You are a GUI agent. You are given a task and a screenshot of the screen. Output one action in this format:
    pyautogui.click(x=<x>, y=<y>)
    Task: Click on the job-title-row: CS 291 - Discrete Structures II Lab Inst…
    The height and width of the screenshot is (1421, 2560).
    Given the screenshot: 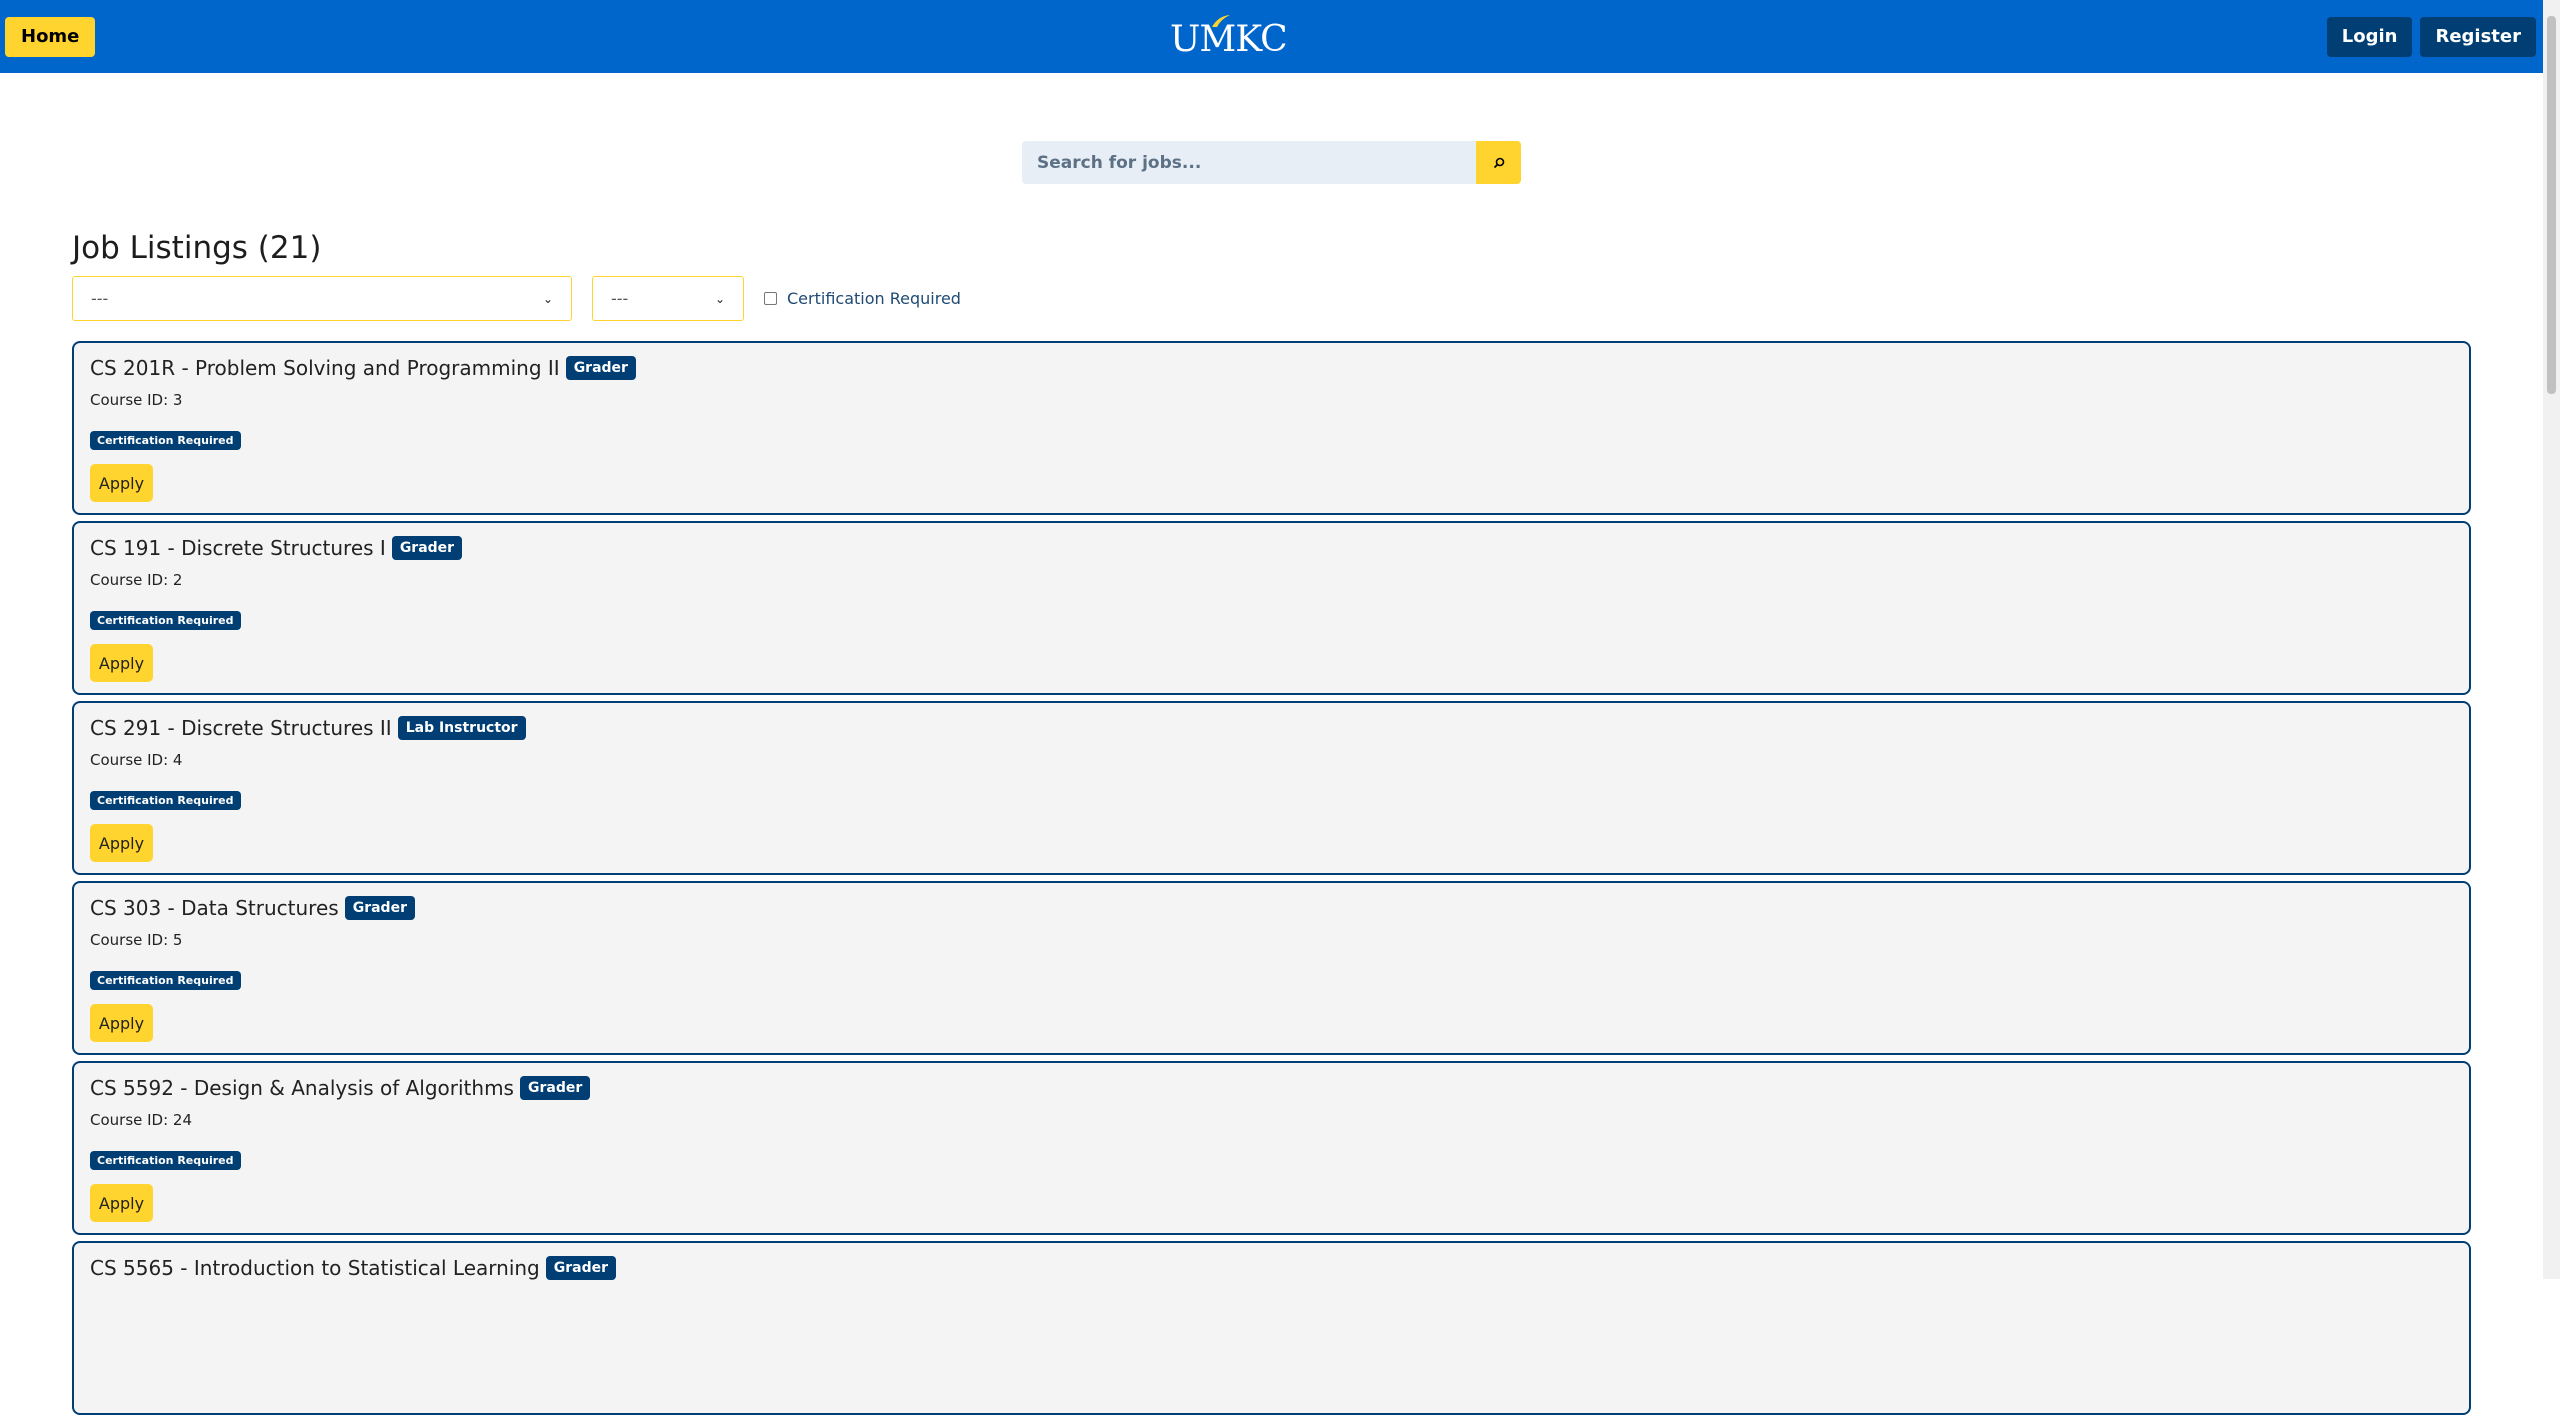 What is the action you would take?
    pyautogui.click(x=1271, y=728)
    